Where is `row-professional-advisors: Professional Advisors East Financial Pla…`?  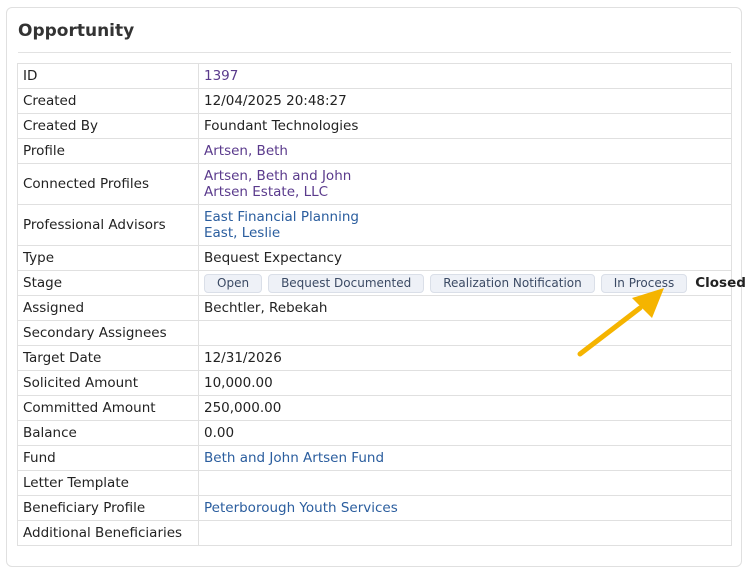
row-professional-advisors: Professional Advisors East Financial Pla… is located at coordinates (374, 225).